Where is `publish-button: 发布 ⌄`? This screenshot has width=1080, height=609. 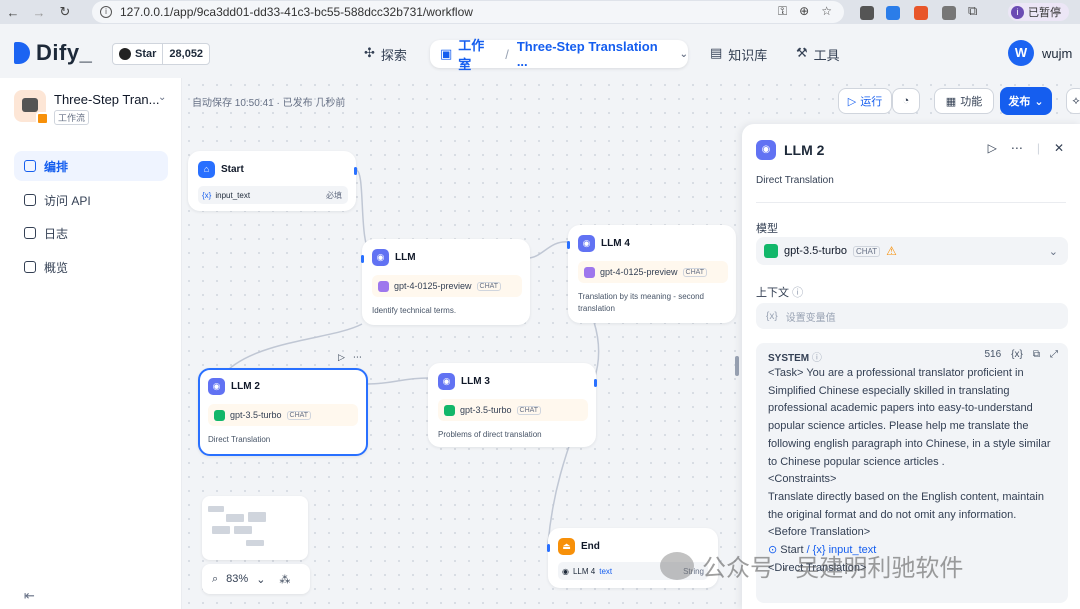 publish-button: 发布 ⌄ is located at coordinates (1026, 101).